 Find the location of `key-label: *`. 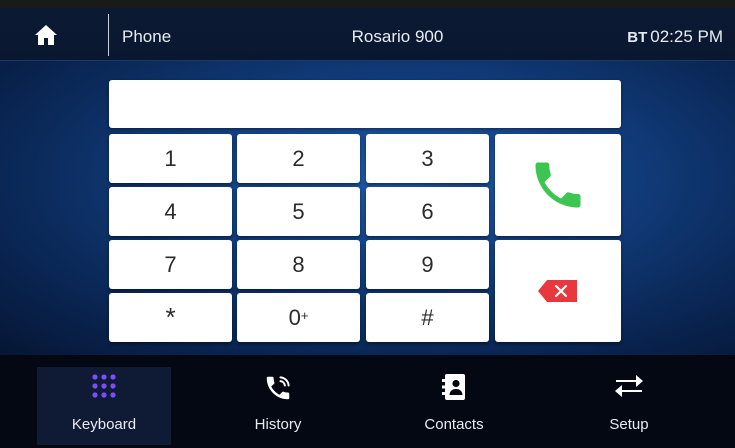

key-label: * is located at coordinates (170, 317).